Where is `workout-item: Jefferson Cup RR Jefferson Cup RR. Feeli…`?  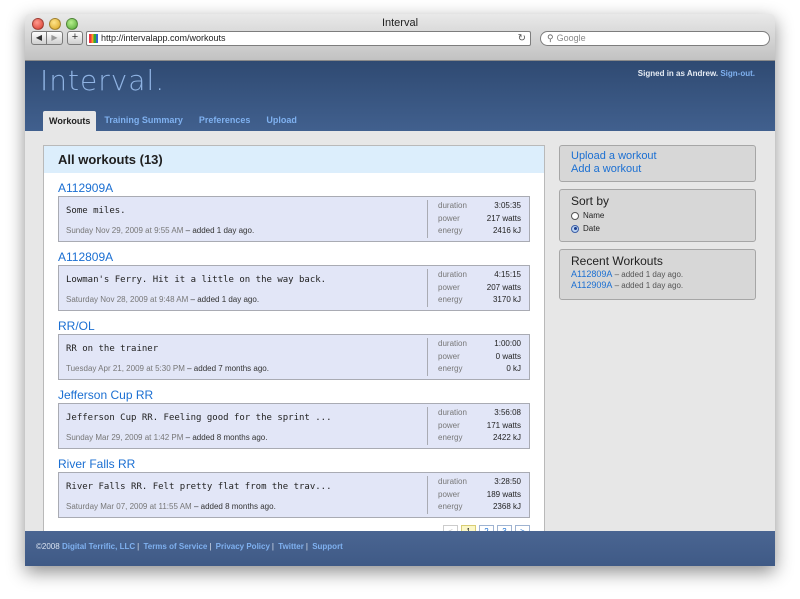 workout-item: Jefferson Cup RR Jefferson Cup RR. Feeli… is located at coordinates (294, 418).